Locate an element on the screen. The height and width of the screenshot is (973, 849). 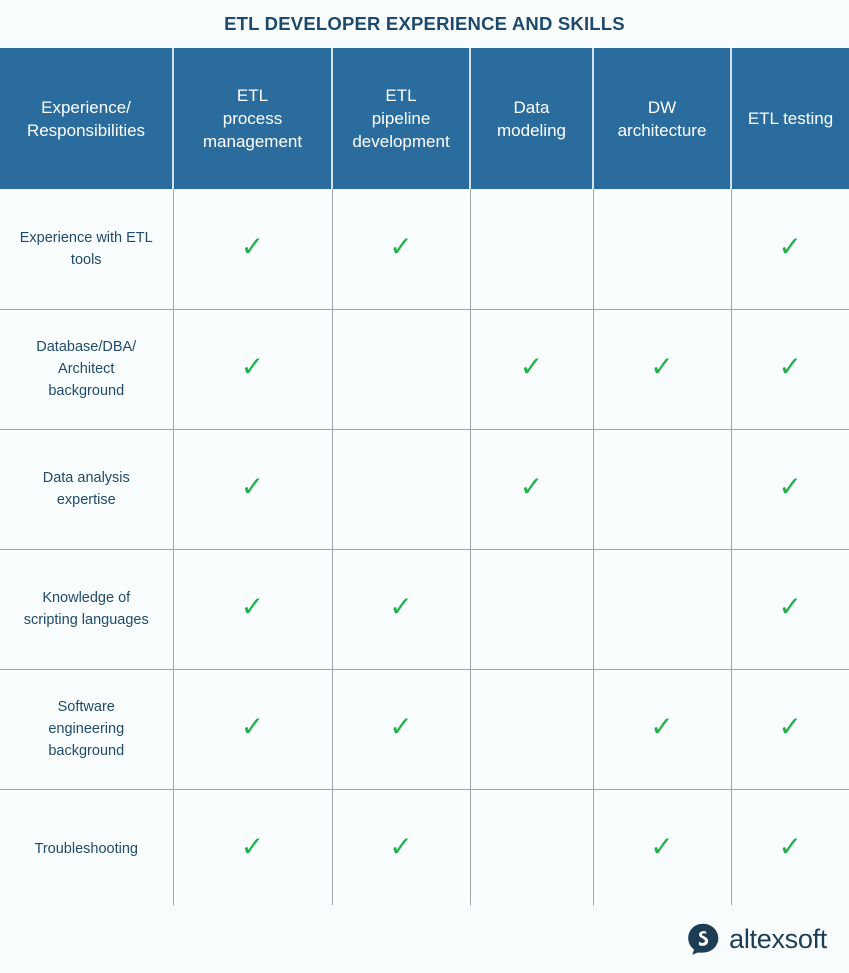
row-label-line: Architect is located at coordinates (86, 369).